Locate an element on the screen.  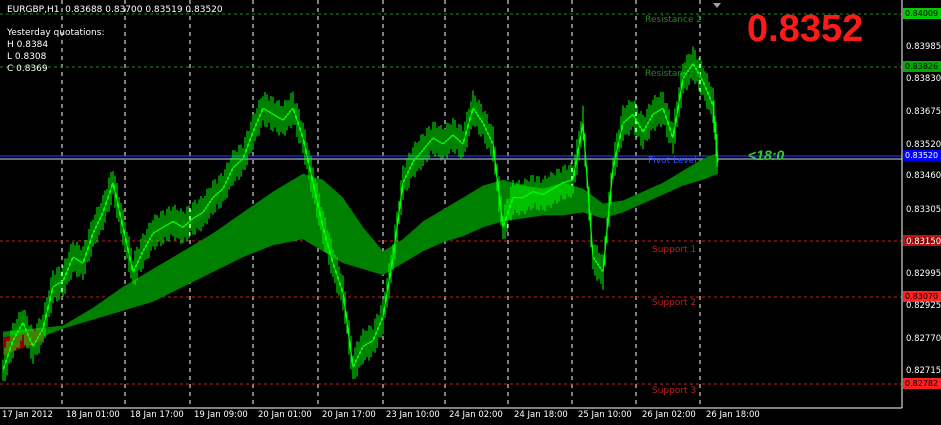
level-label: Resistance 2 is located at coordinates (674, 20).